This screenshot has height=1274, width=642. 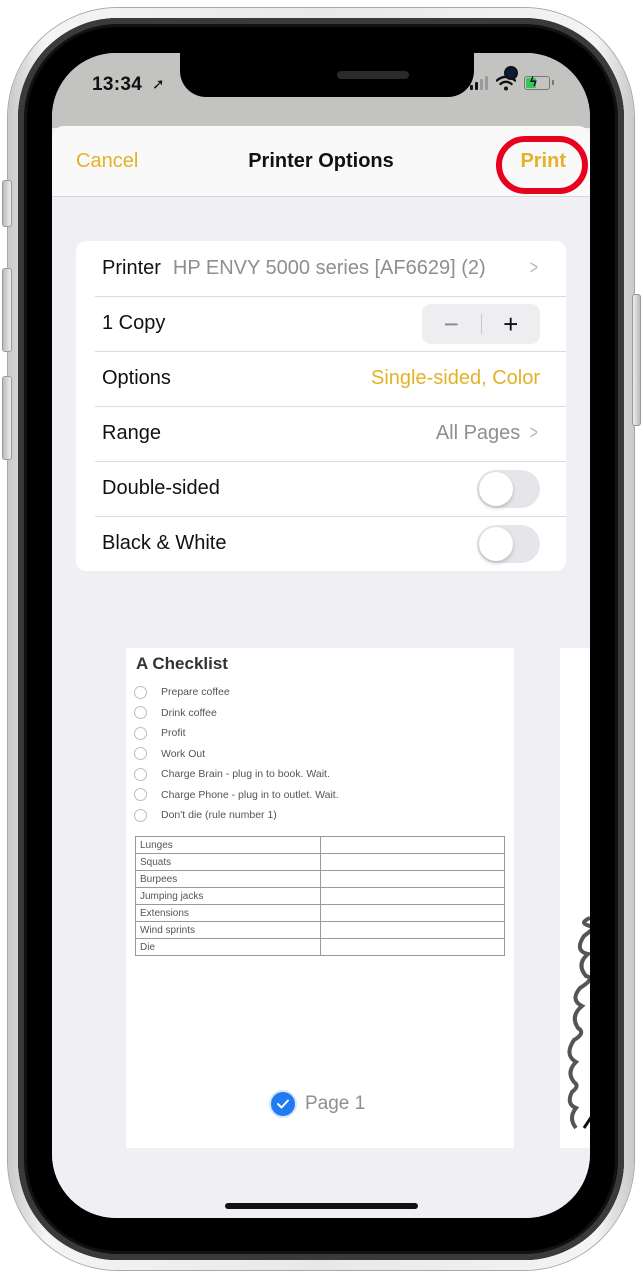 I want to click on double-sided-toggle, so click(x=508, y=488).